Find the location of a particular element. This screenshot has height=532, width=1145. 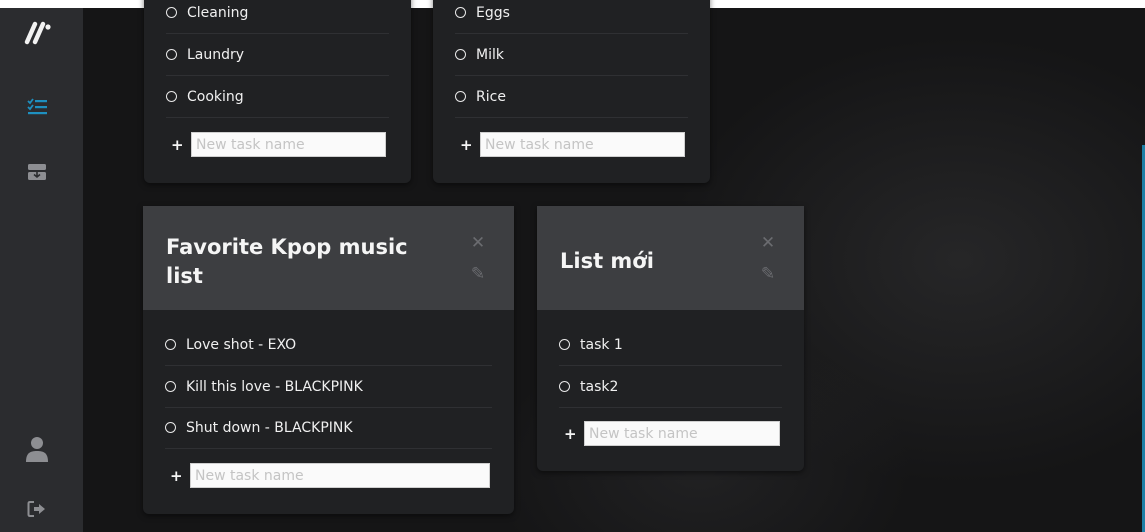

task-item: Rice is located at coordinates (571, 97).